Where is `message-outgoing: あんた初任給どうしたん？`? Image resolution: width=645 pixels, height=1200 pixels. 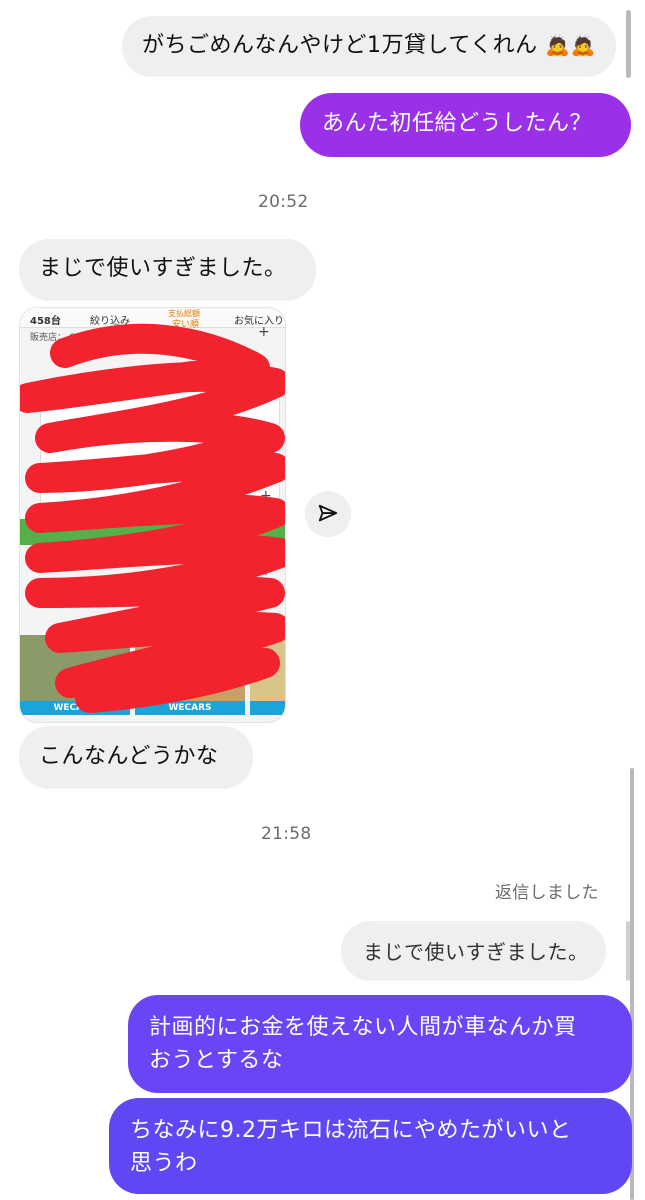 message-outgoing: あんた初任給どうしたん？ is located at coordinates (465, 125).